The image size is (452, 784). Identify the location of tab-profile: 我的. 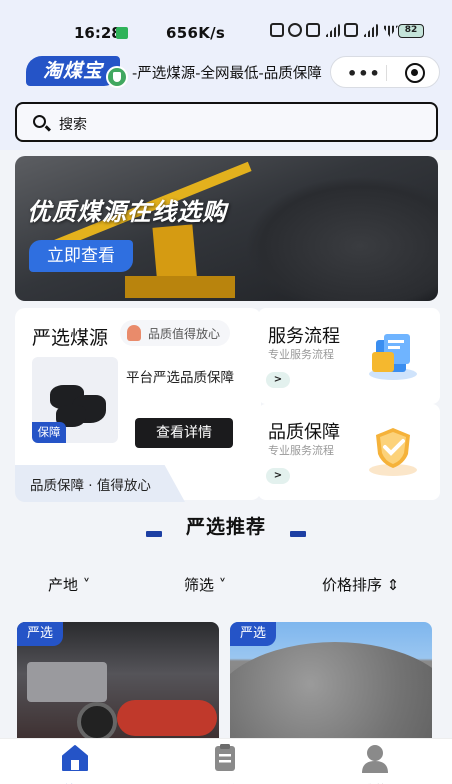
(375, 763).